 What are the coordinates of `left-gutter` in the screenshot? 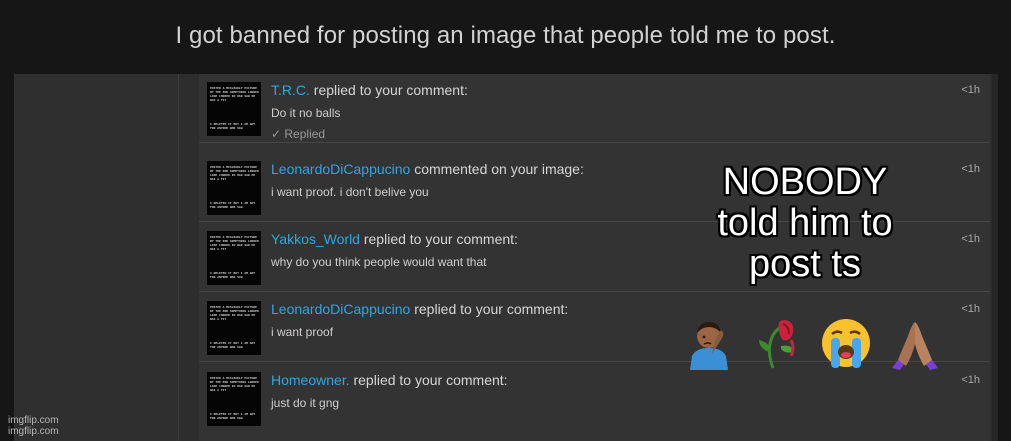 It's located at (96, 257).